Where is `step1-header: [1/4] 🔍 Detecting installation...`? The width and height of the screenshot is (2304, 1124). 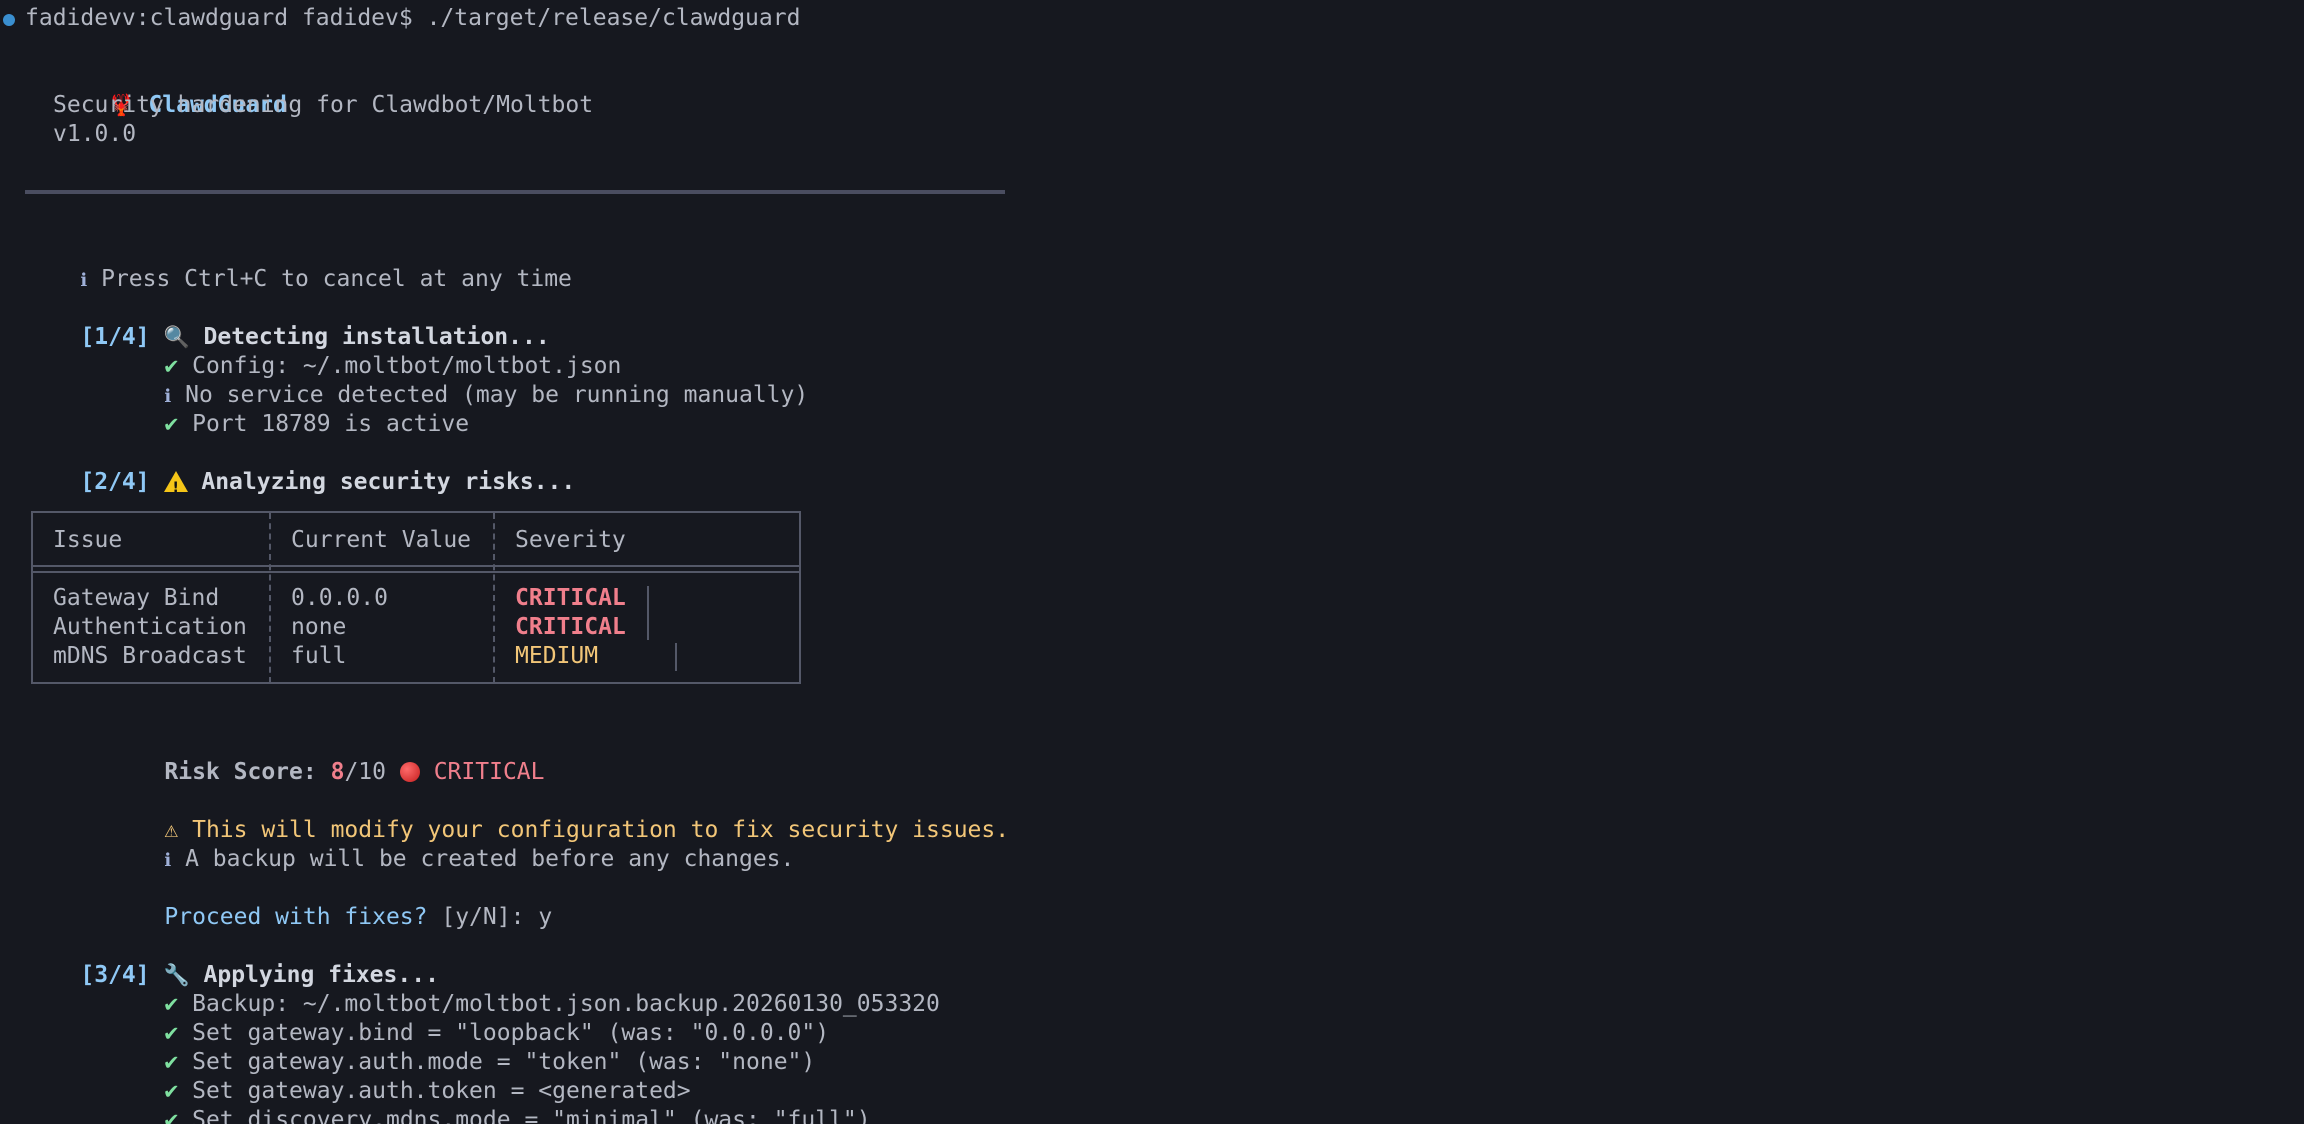
step1-header: [1/4] 🔍 Detecting installation... is located at coordinates (287, 322).